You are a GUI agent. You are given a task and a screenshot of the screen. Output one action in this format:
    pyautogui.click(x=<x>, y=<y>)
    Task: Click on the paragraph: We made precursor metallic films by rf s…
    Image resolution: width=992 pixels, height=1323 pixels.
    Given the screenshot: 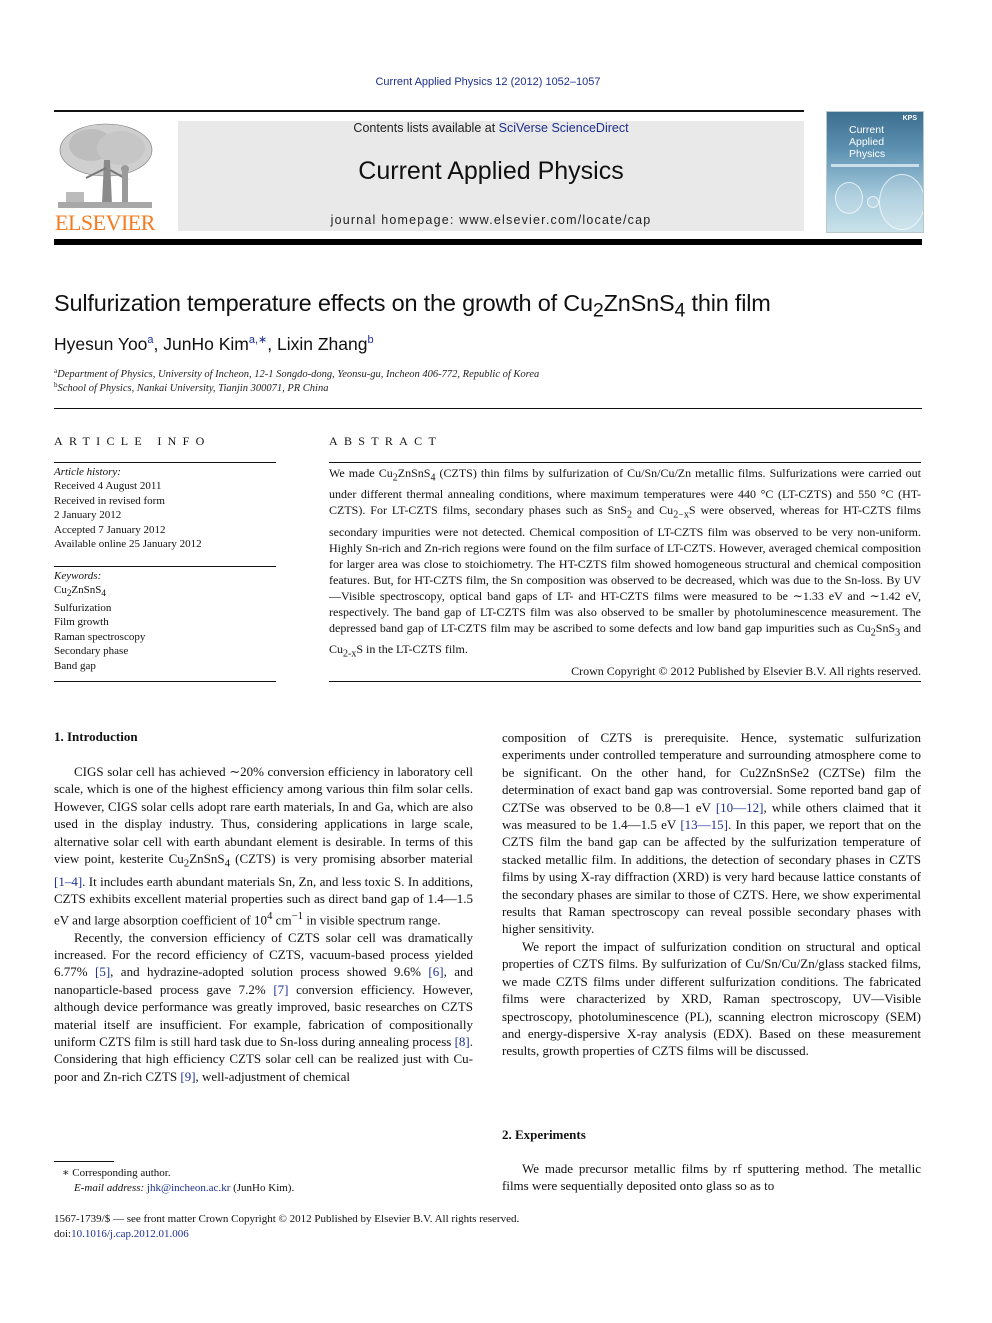 What is the action you would take?
    pyautogui.click(x=711, y=1177)
    